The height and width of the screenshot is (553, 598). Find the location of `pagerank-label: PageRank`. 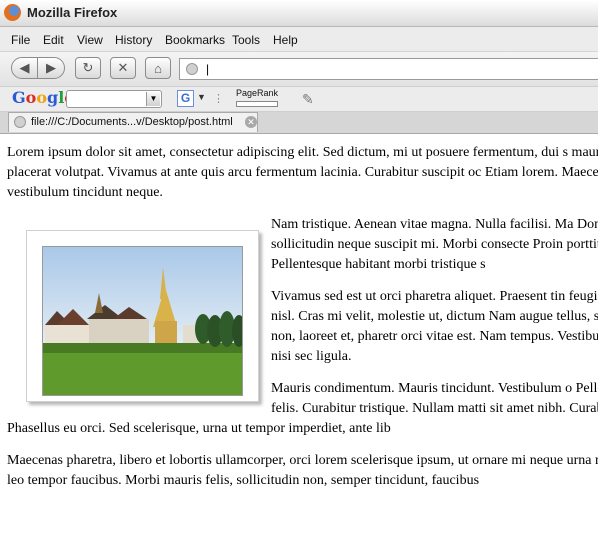

pagerank-label: PageRank is located at coordinates (257, 93).